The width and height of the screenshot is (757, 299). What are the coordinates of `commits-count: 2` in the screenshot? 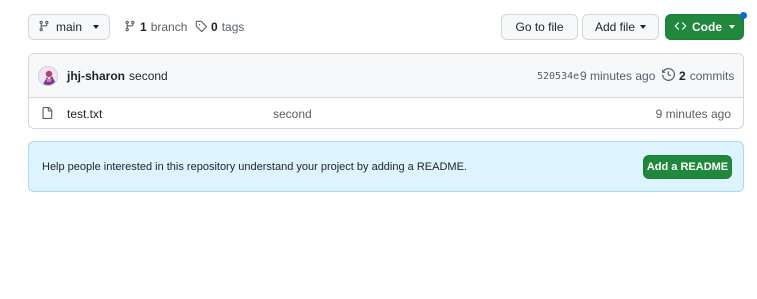 It's located at (682, 76).